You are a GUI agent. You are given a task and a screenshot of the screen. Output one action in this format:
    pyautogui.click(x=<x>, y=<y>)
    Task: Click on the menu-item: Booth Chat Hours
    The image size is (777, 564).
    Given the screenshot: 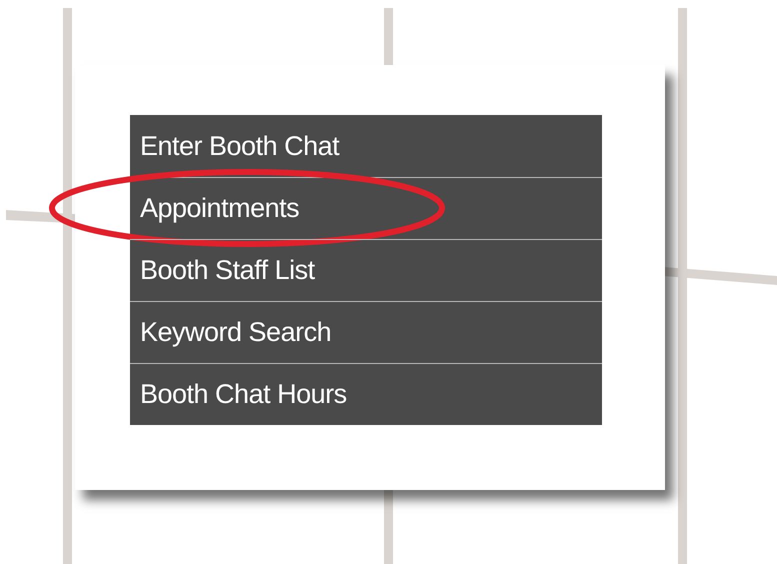 What is the action you would take?
    pyautogui.click(x=243, y=394)
    